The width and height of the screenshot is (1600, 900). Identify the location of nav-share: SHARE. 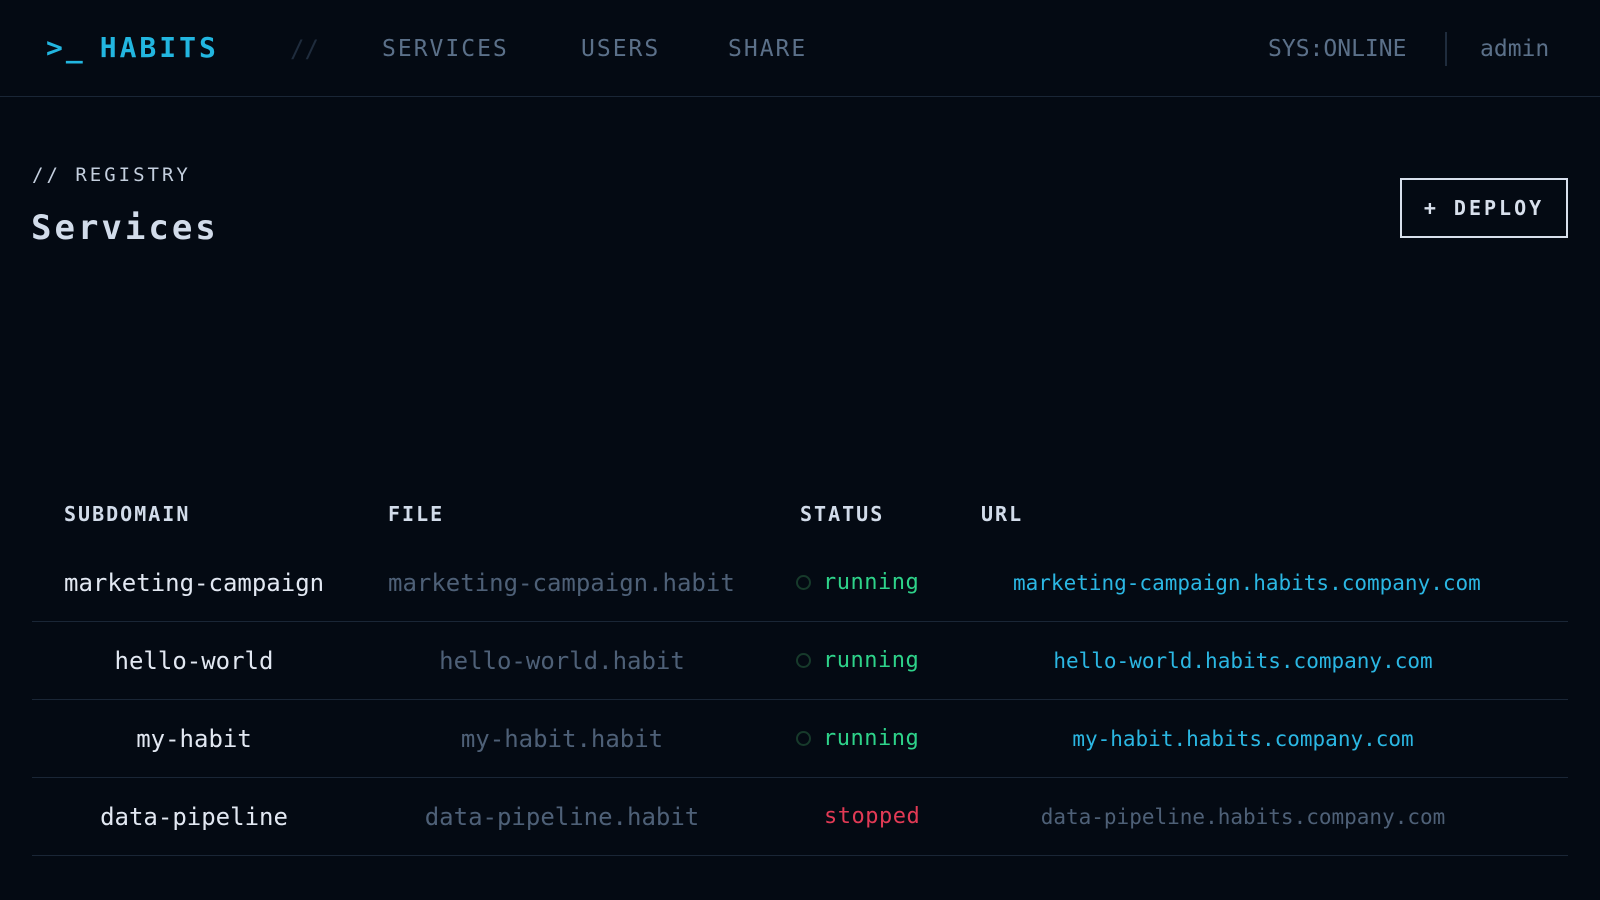
(767, 49).